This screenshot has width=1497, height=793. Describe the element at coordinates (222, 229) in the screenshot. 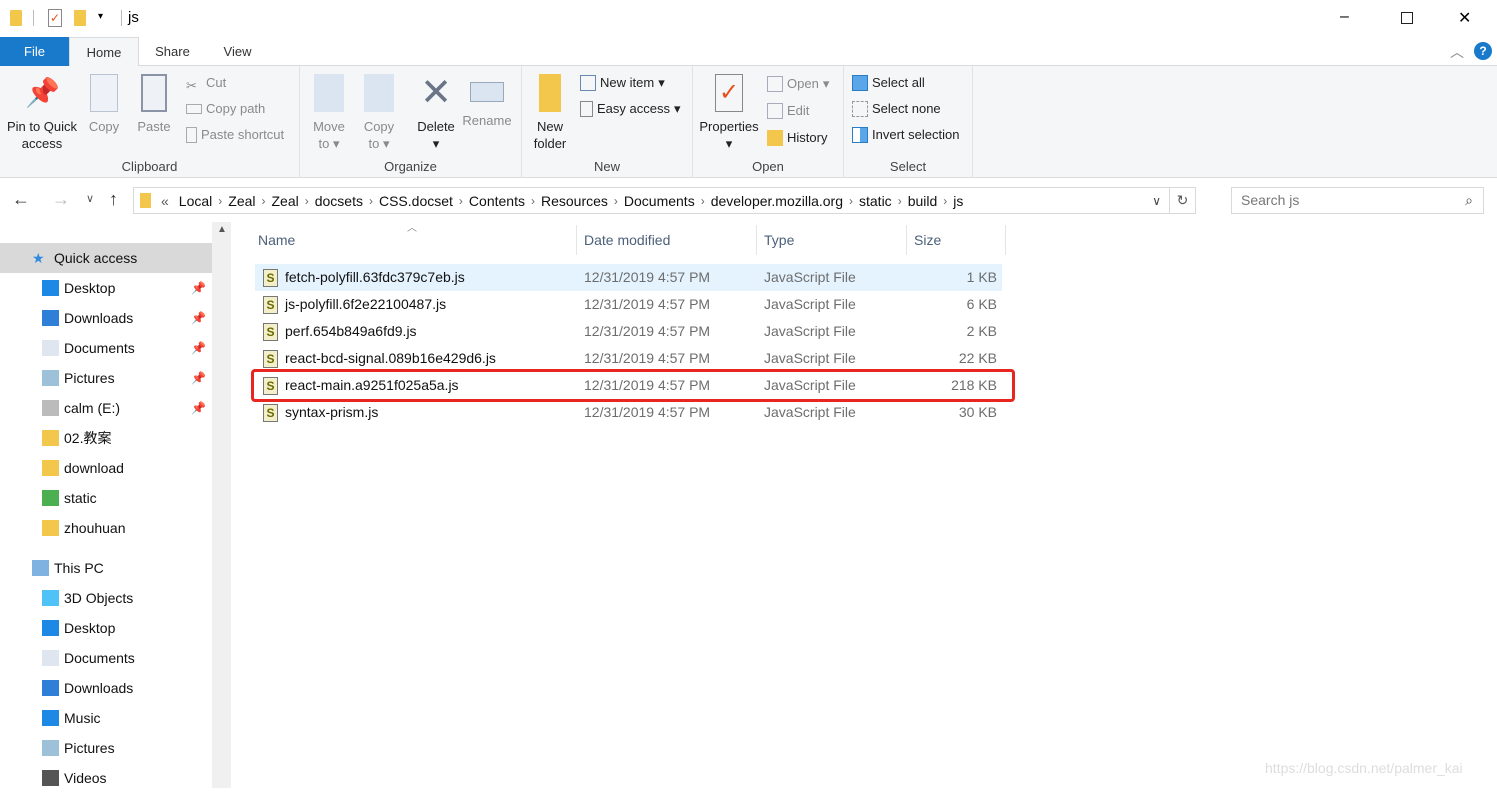

I see `scroll-up-icon: ▲` at that location.